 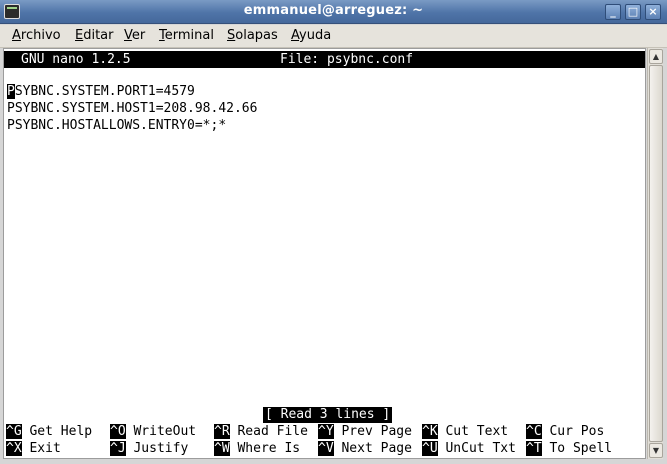 I want to click on shortcut-label: Where Is, so click(x=269, y=448).